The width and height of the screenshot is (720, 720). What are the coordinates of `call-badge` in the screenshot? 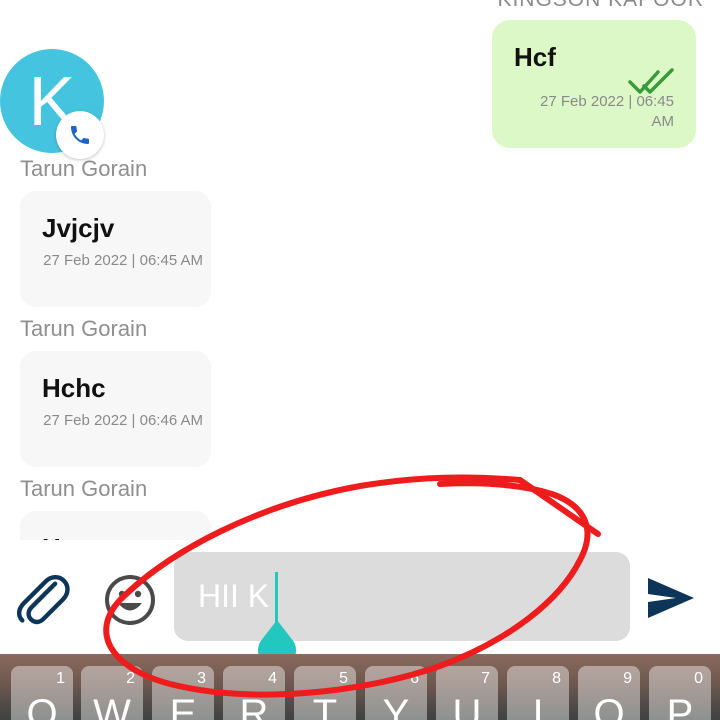 It's located at (80, 135).